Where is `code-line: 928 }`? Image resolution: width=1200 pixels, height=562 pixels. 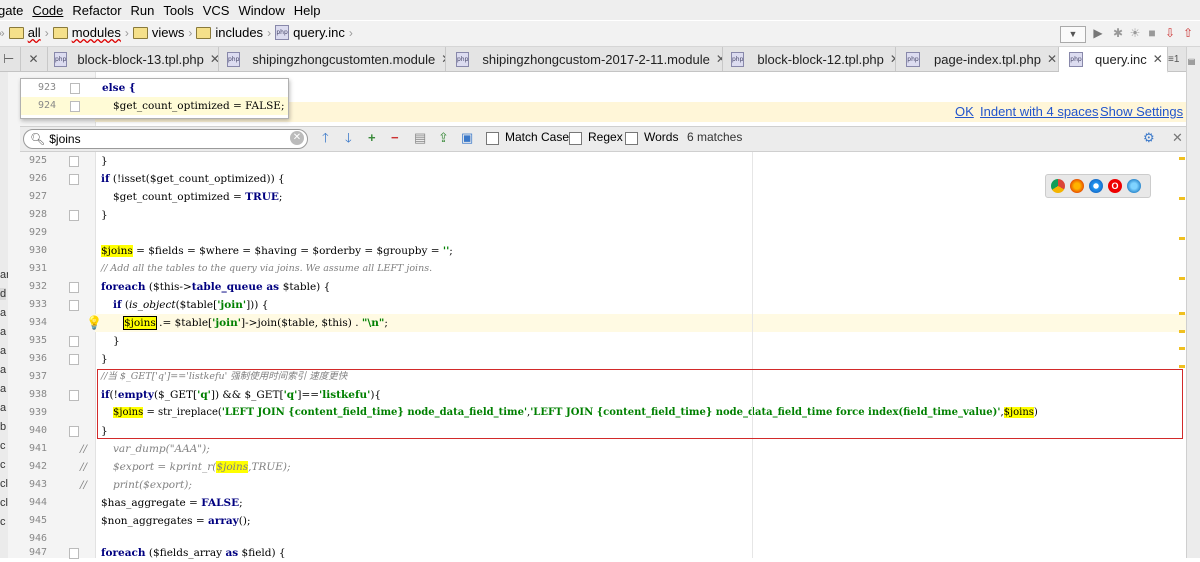 code-line: 928 } is located at coordinates (593, 215).